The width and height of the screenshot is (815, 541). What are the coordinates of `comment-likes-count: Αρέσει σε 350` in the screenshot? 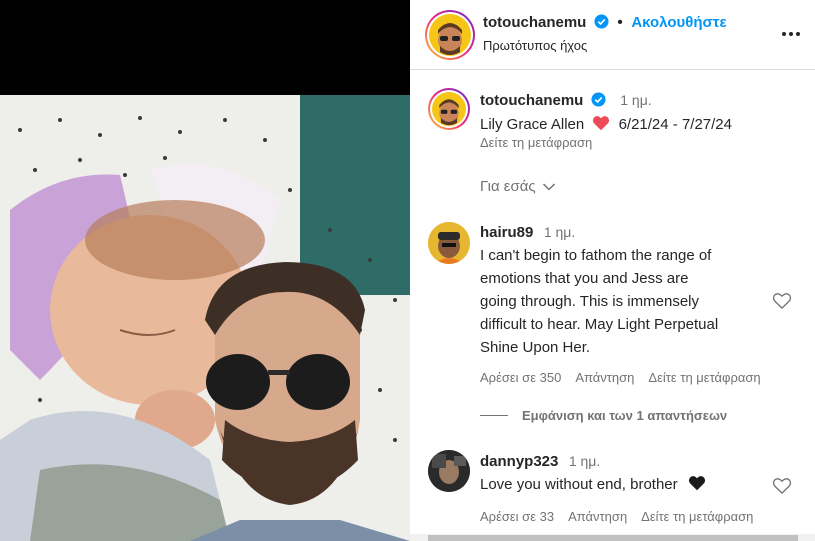 It's located at (520, 377).